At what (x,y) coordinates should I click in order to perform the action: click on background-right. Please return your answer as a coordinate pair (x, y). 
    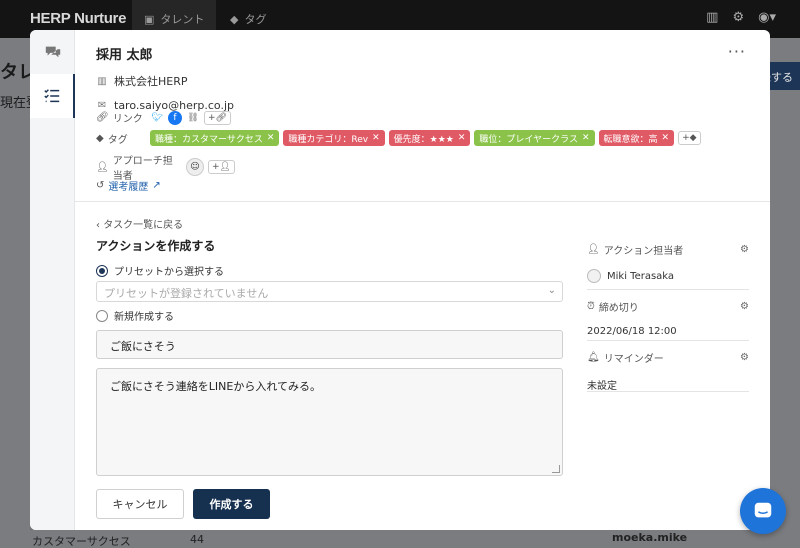
    Looking at the image, I should click on (785, 293).